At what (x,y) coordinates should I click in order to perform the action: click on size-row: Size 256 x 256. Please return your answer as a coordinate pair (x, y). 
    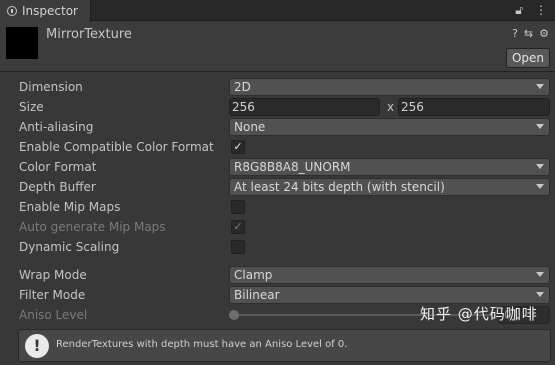
    Looking at the image, I should click on (277, 107).